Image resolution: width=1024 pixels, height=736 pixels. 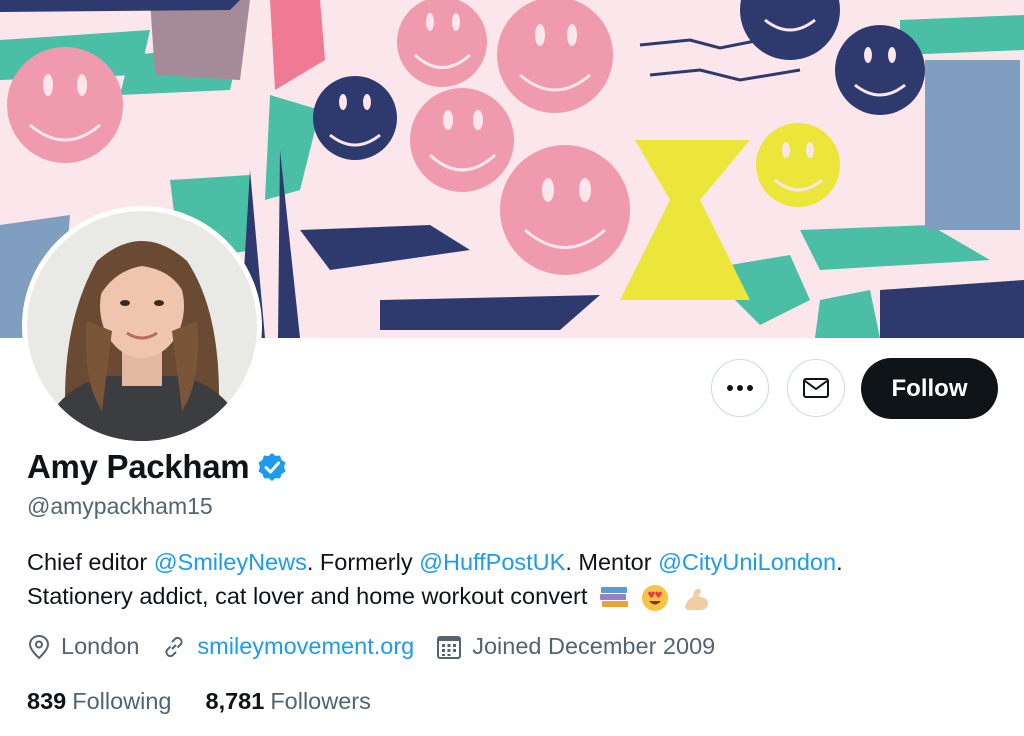 I want to click on website-item: smileymovement.org, so click(x=287, y=646).